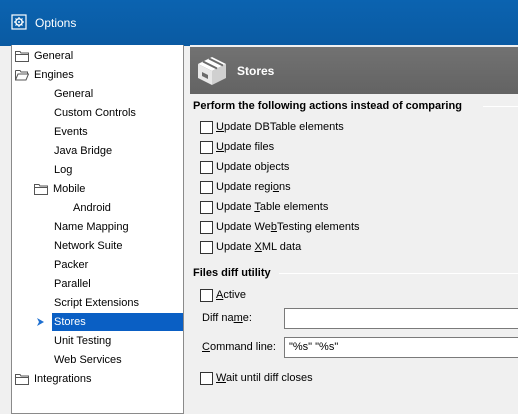  Describe the element at coordinates (97, 132) in the screenshot. I see `tree-item-events: Events` at that location.